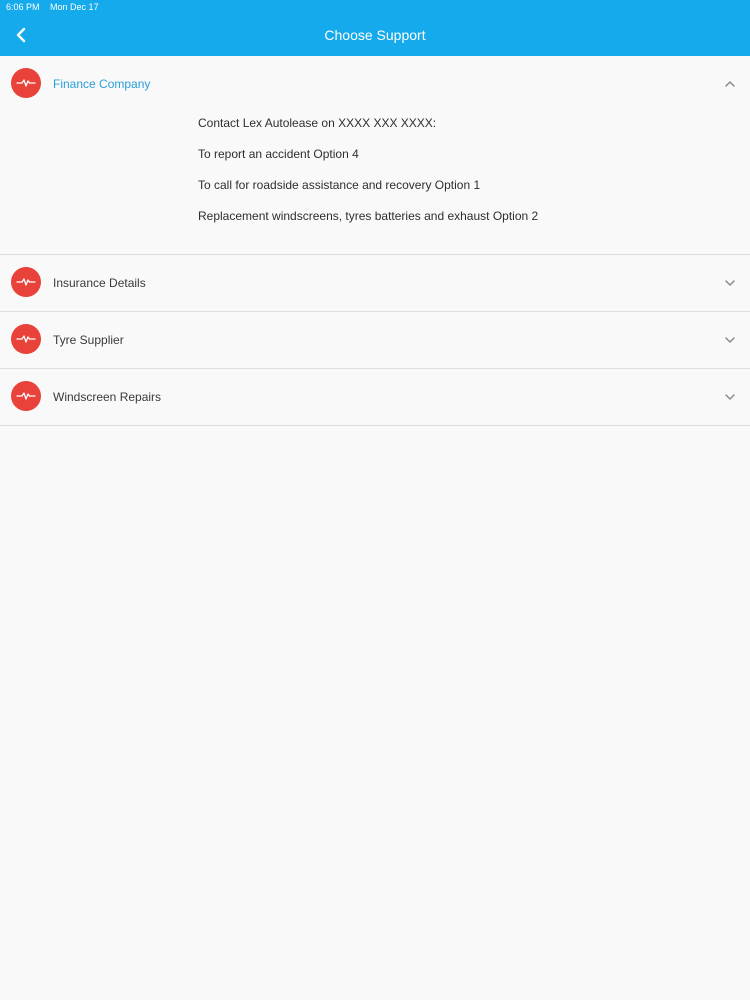 The image size is (750, 1000). Describe the element at coordinates (278, 154) in the screenshot. I see `contact-line: To report an accident Option 4` at that location.